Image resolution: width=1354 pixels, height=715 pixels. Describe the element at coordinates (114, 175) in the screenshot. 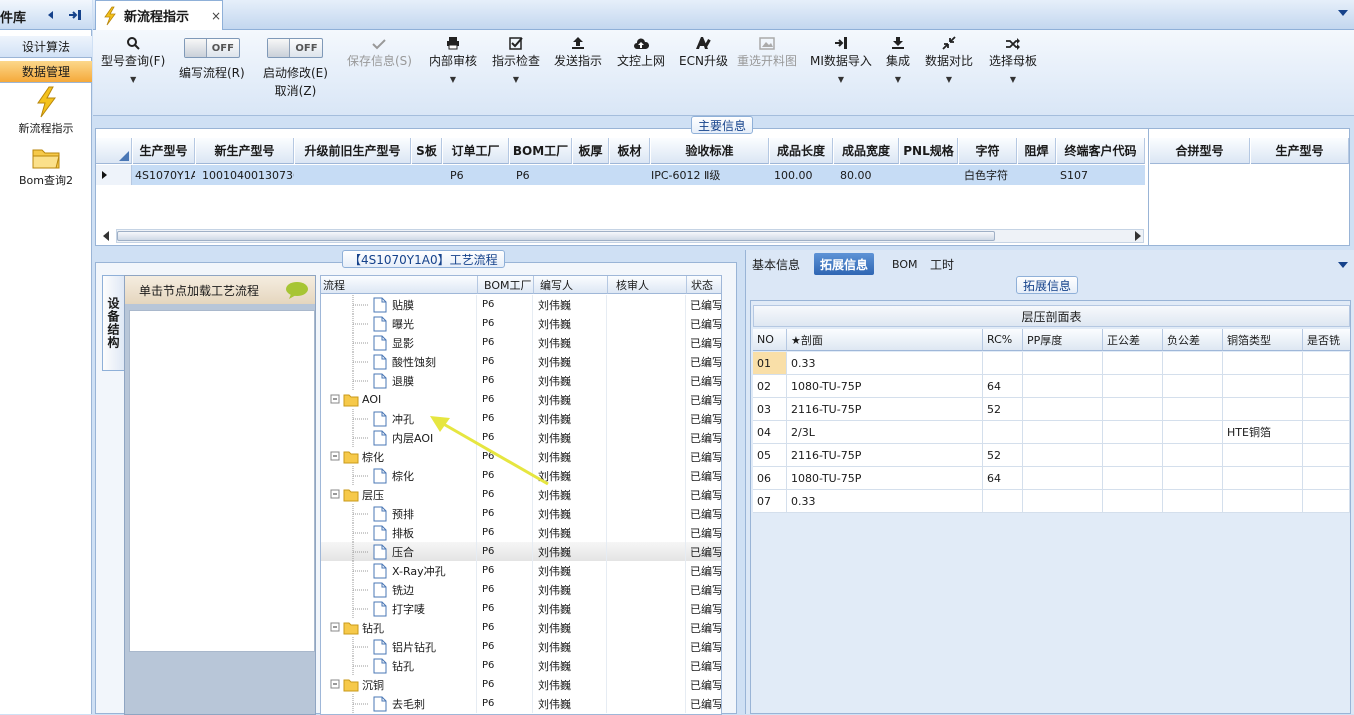

I see `row-selector` at that location.